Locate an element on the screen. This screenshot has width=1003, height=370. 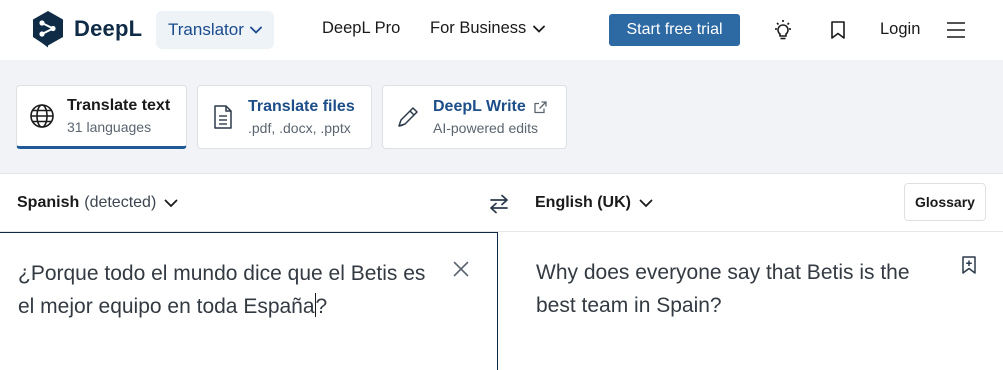
source-text-tail: ? is located at coordinates (321, 306).